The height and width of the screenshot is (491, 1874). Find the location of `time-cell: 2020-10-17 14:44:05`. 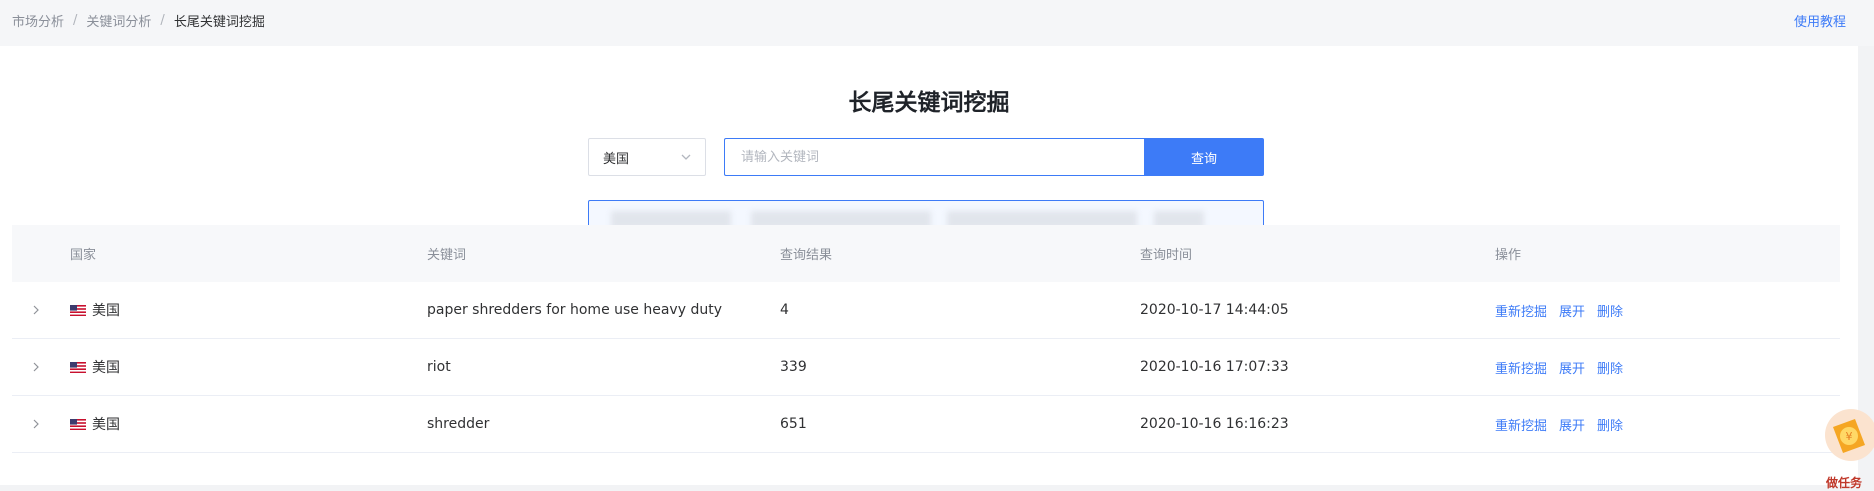

time-cell: 2020-10-17 14:44:05 is located at coordinates (1214, 310).